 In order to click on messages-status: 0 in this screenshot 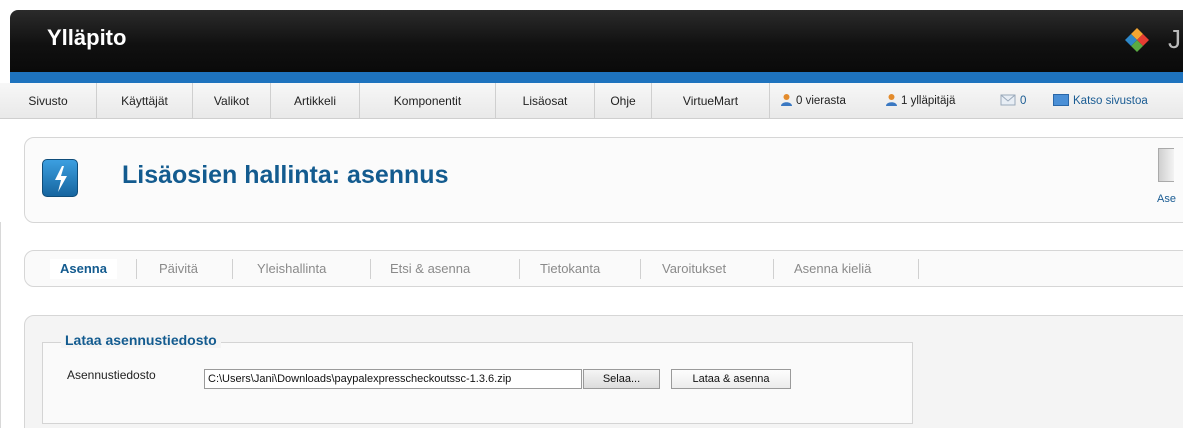, I will do `click(1013, 101)`.